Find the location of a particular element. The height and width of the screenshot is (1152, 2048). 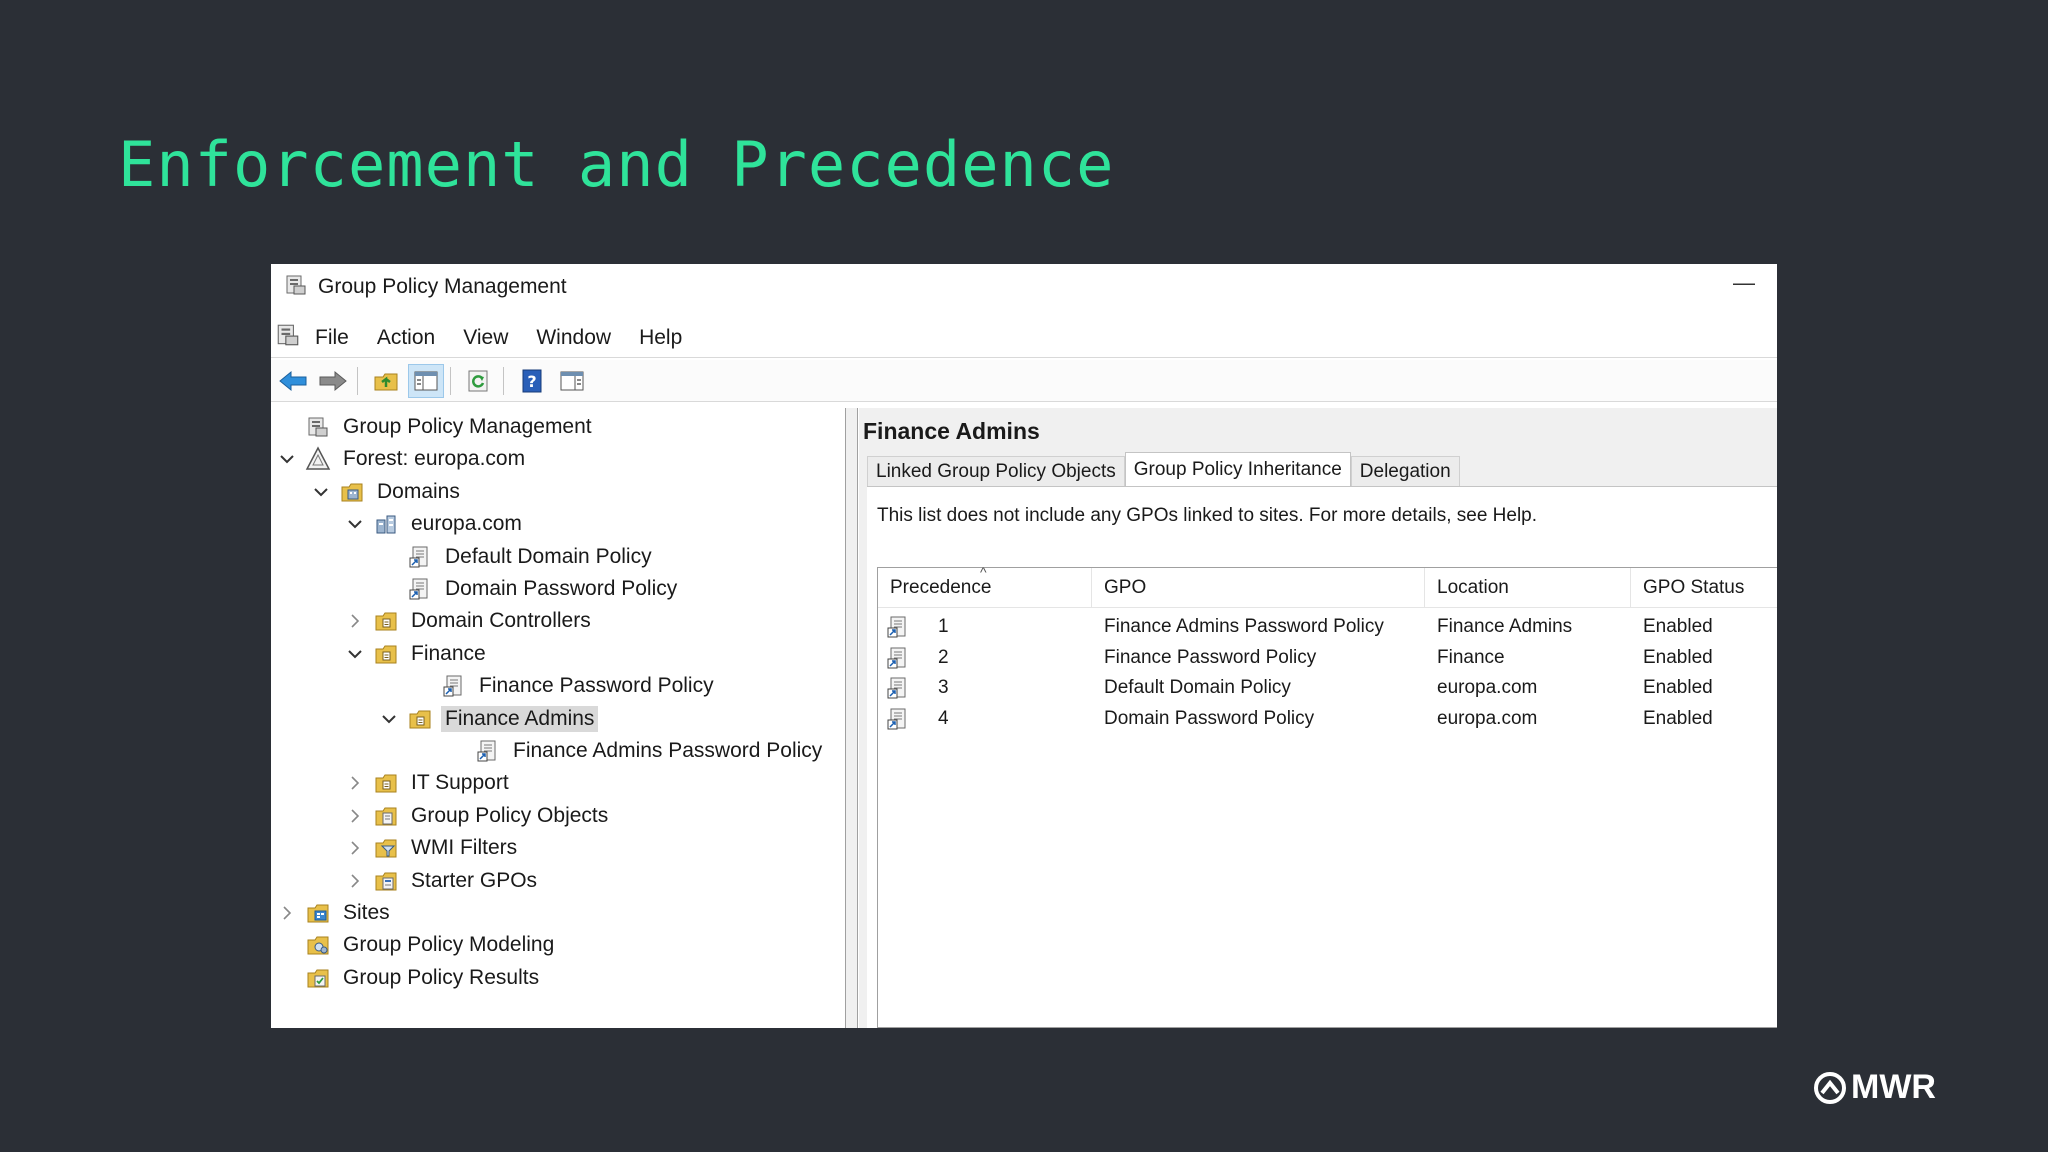

tree-item-wmi-filters: WMI Filters is located at coordinates (433, 848).